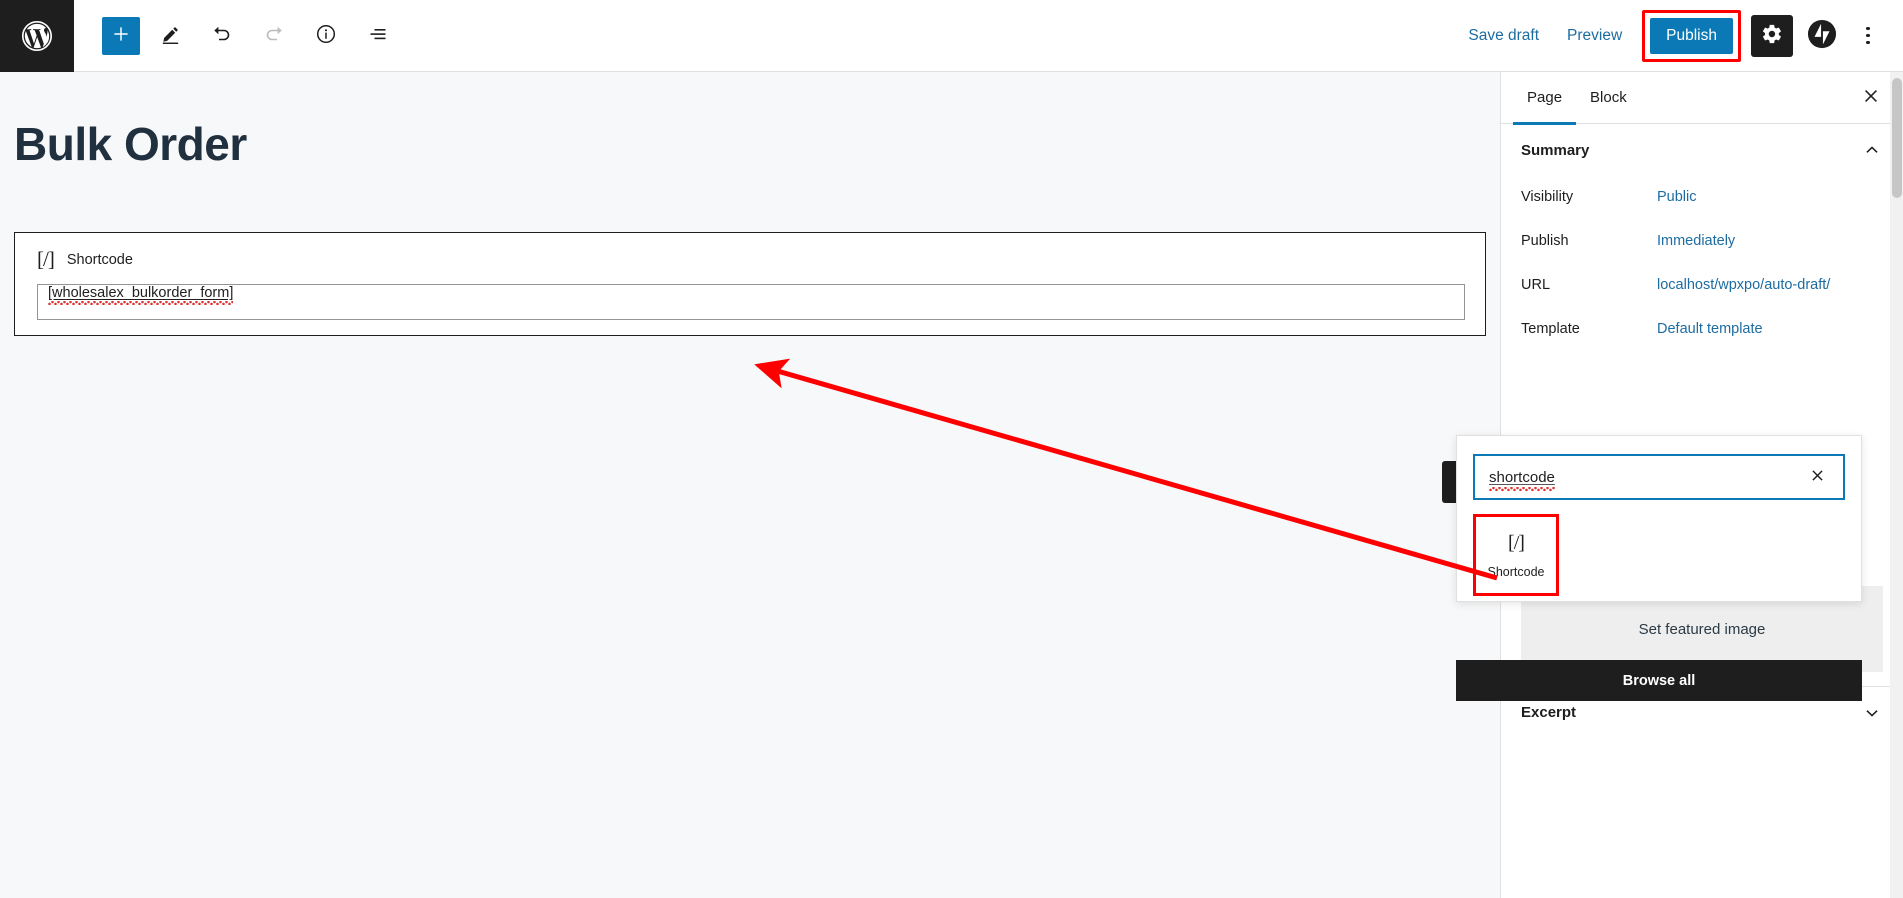 The width and height of the screenshot is (1903, 898). I want to click on summary-row-url: URL localhost/wpxpo/auto-draft/, so click(1702, 286).